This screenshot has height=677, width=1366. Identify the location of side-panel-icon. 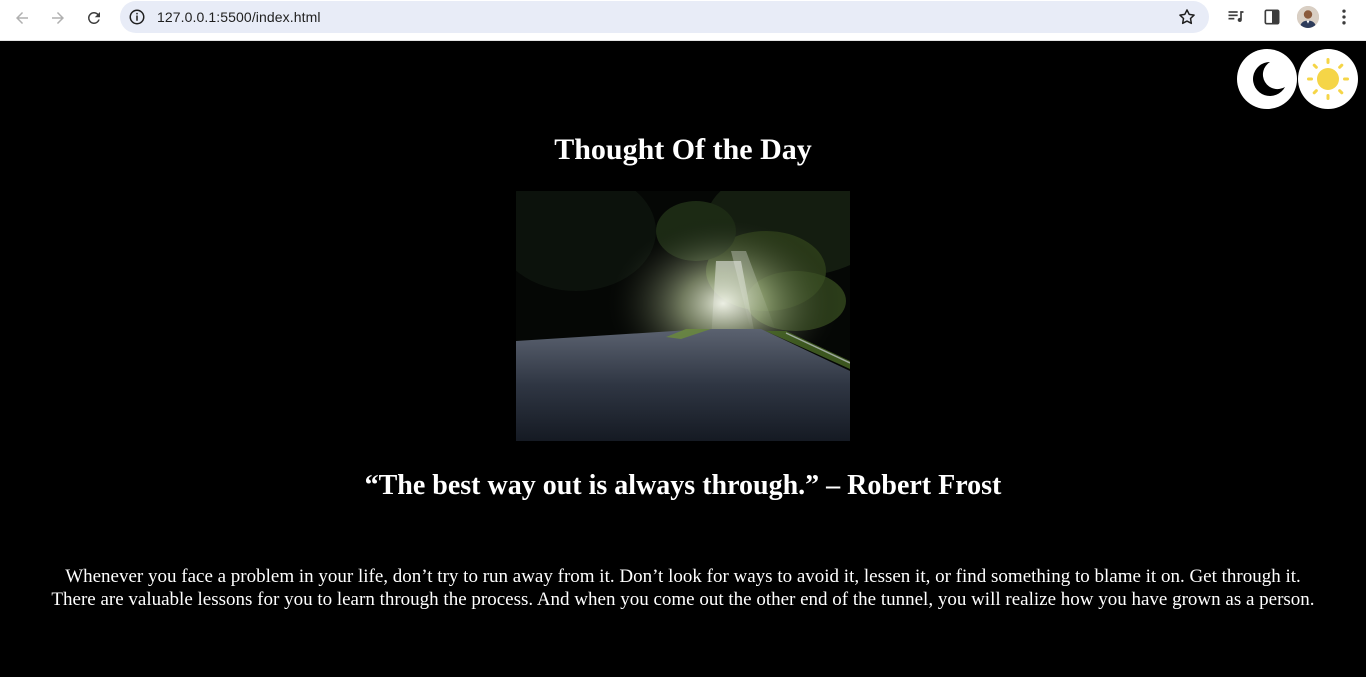
(1272, 17).